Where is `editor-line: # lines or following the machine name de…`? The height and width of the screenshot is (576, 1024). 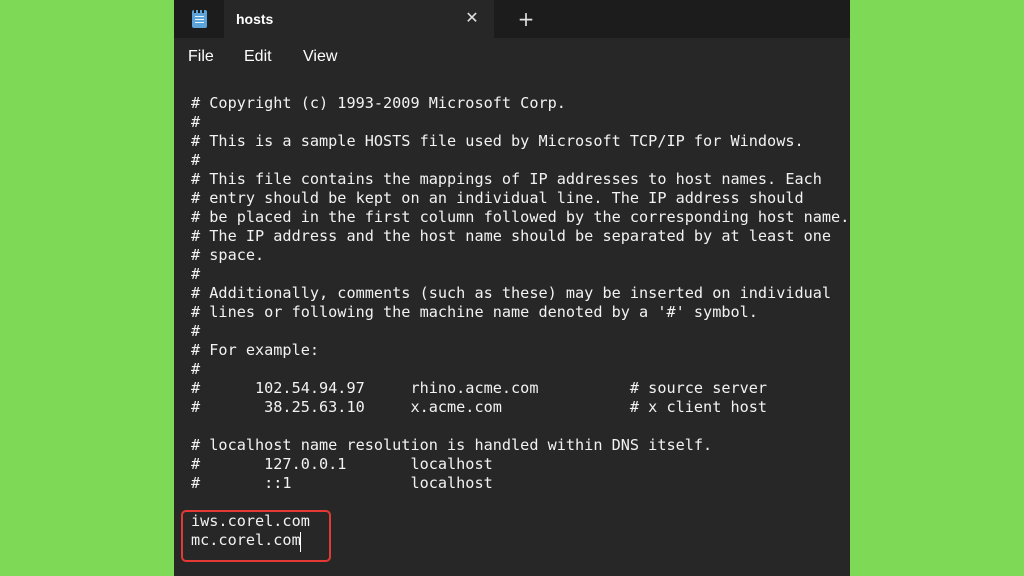
editor-line: # lines or following the machine name de… is located at coordinates (474, 312).